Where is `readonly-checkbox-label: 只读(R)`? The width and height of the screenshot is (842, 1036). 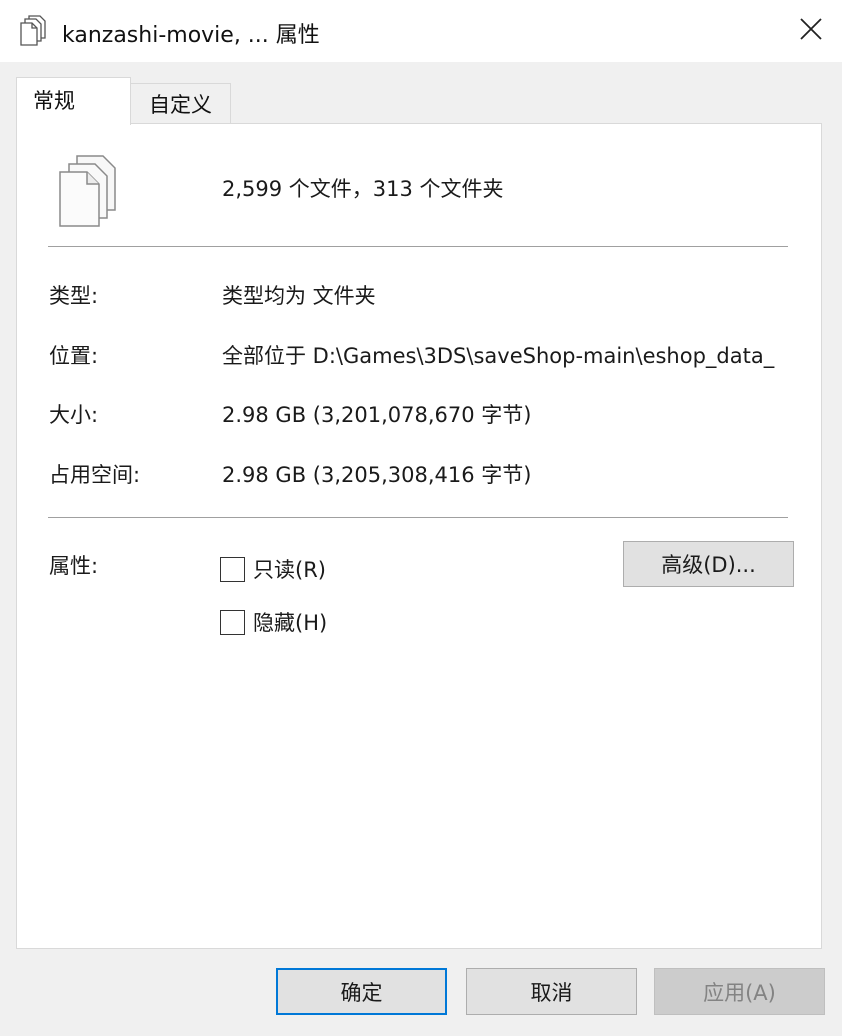 readonly-checkbox-label: 只读(R) is located at coordinates (289, 569).